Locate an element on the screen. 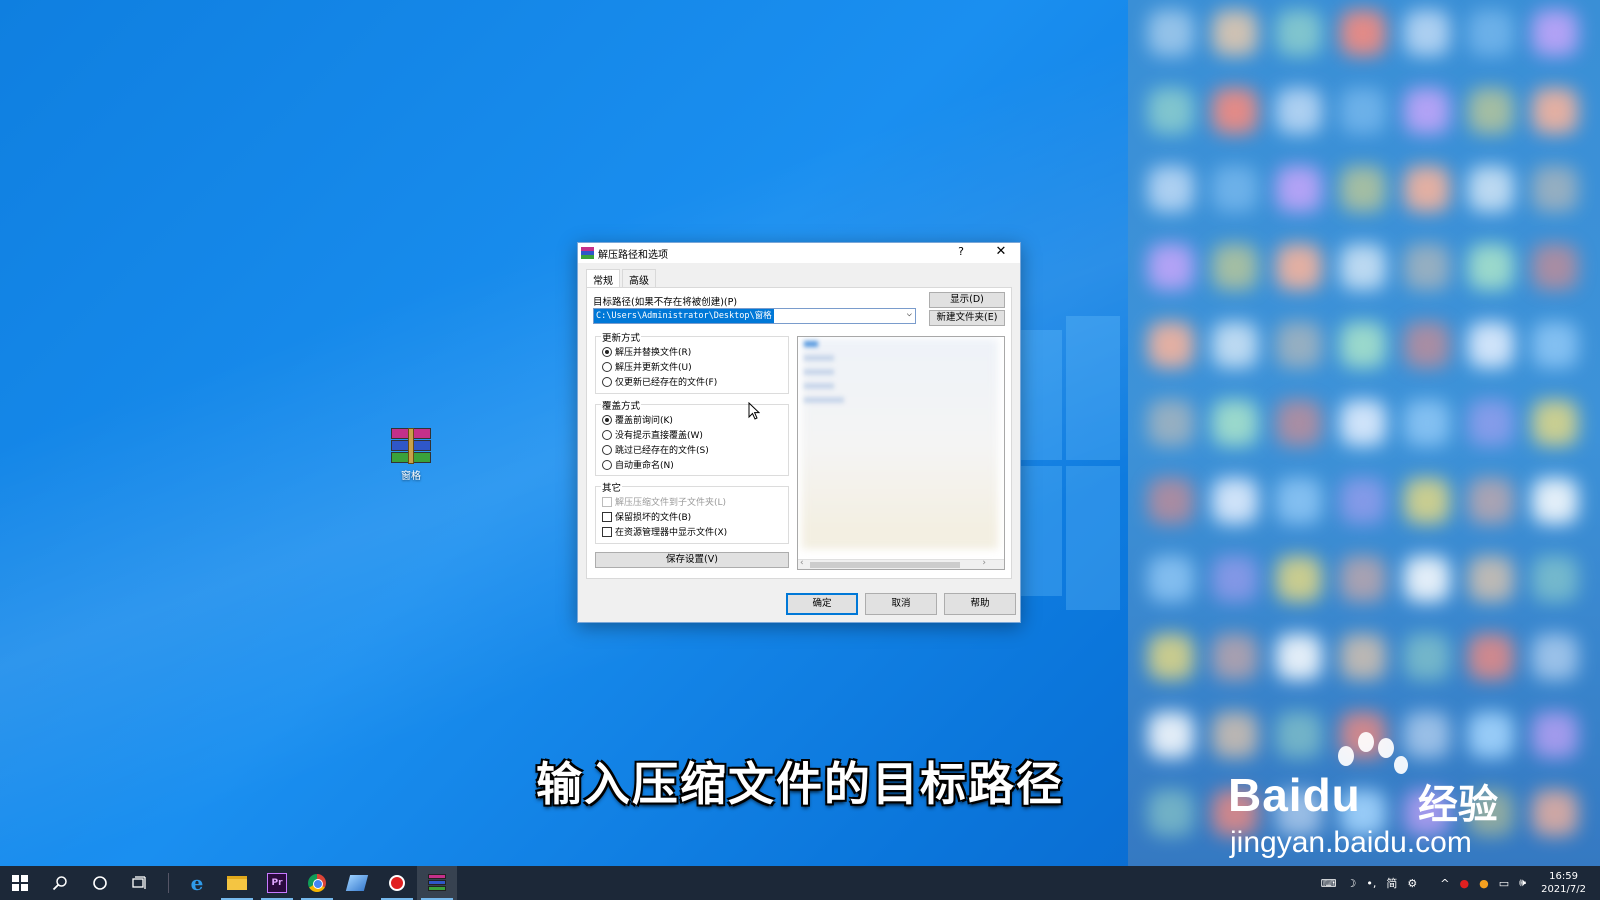 This screenshot has width=1600, height=900. horizontal-scrollbar: ‹ › is located at coordinates (901, 563).